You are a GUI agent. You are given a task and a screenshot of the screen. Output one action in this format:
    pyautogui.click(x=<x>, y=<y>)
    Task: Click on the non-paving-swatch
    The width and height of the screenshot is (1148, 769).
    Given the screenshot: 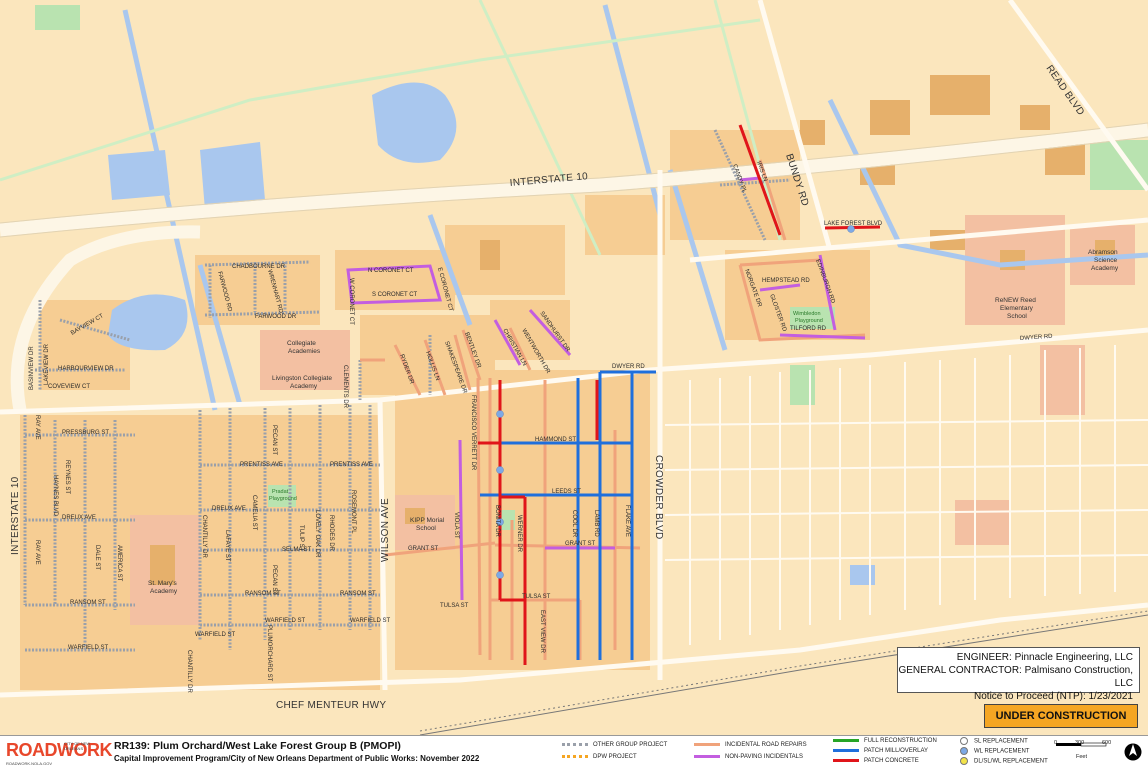 What is the action you would take?
    pyautogui.click(x=707, y=756)
    